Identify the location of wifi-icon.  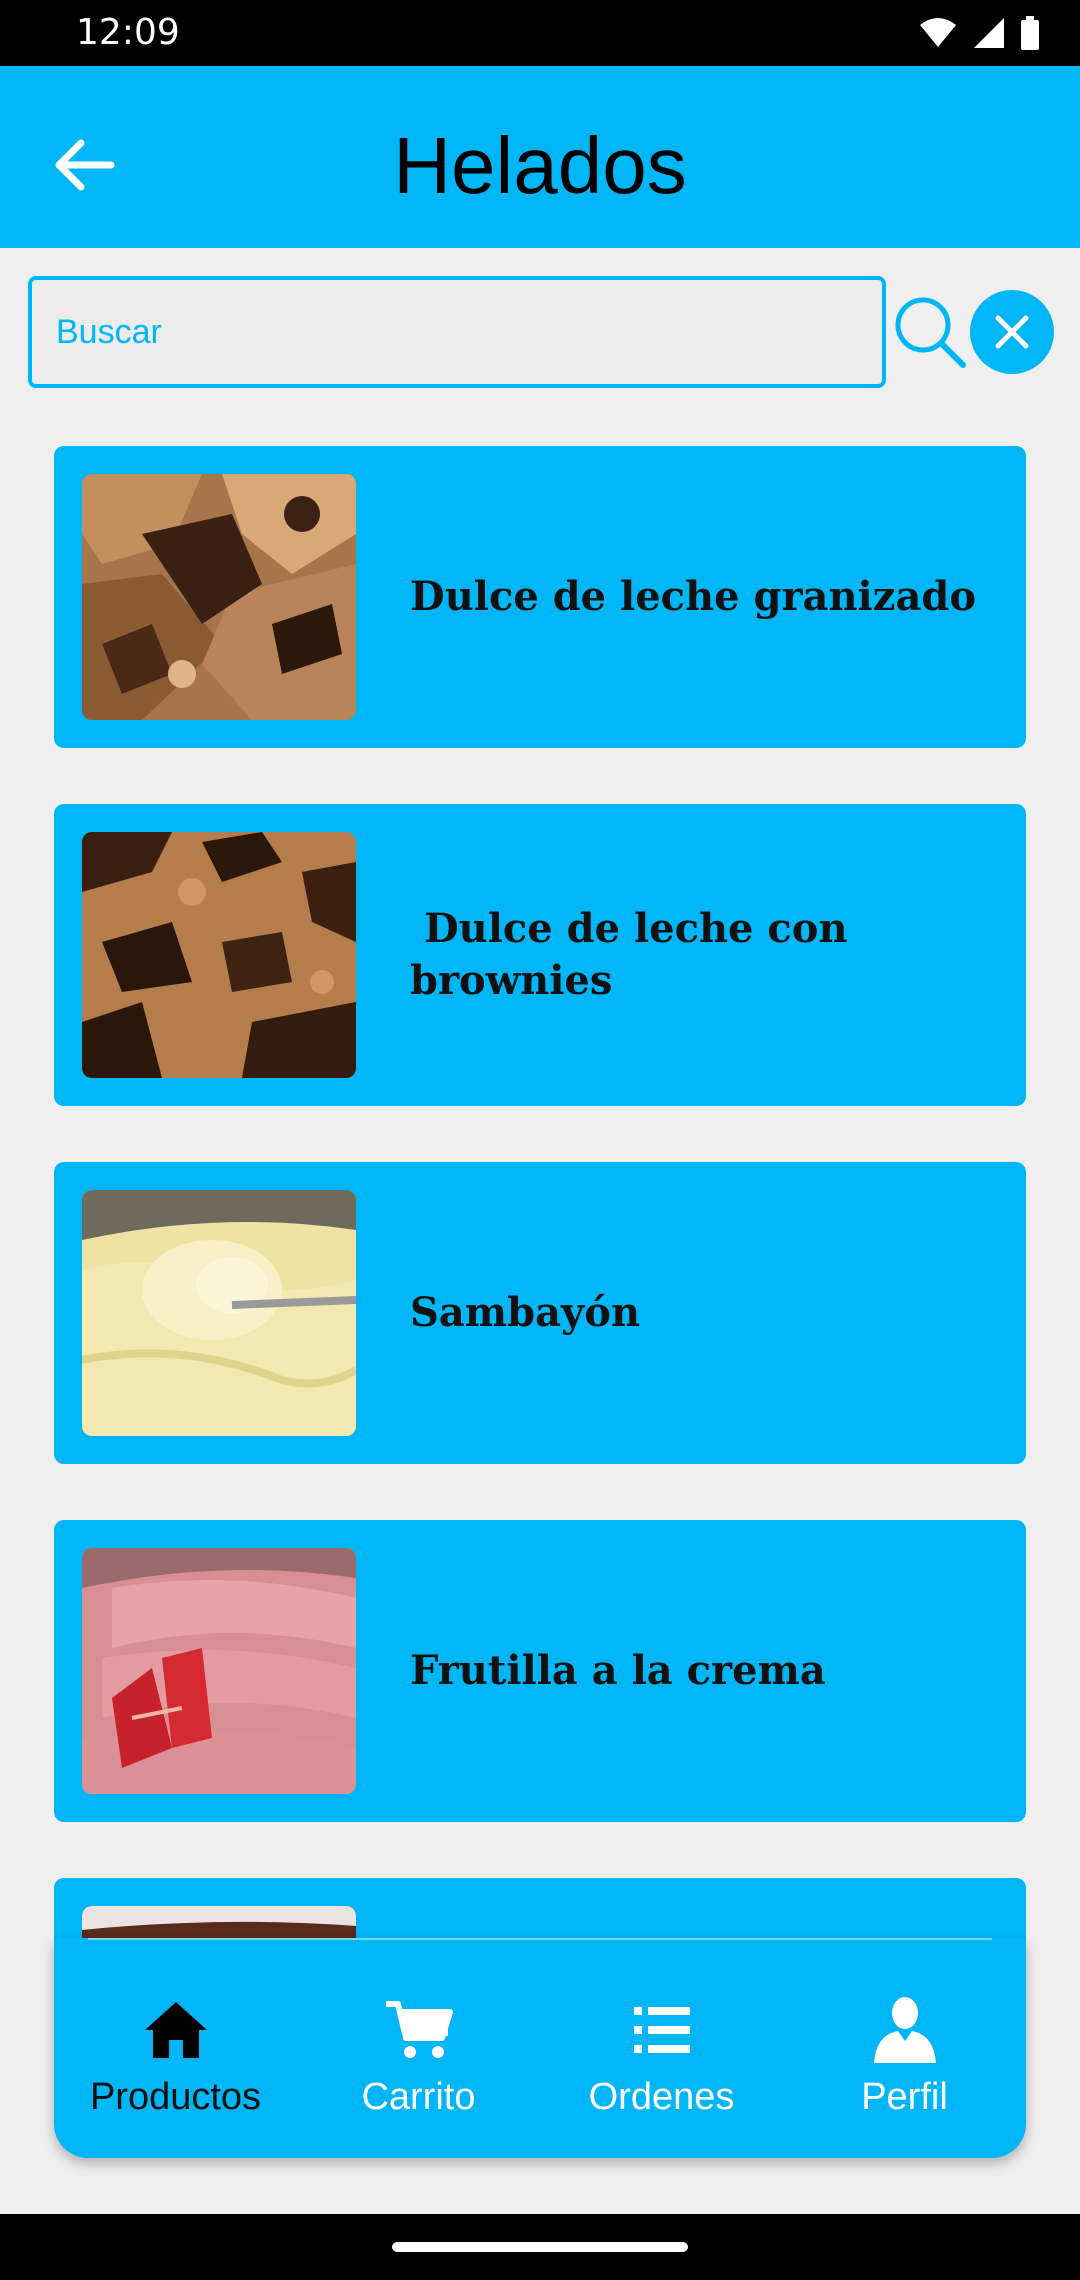
(938, 32).